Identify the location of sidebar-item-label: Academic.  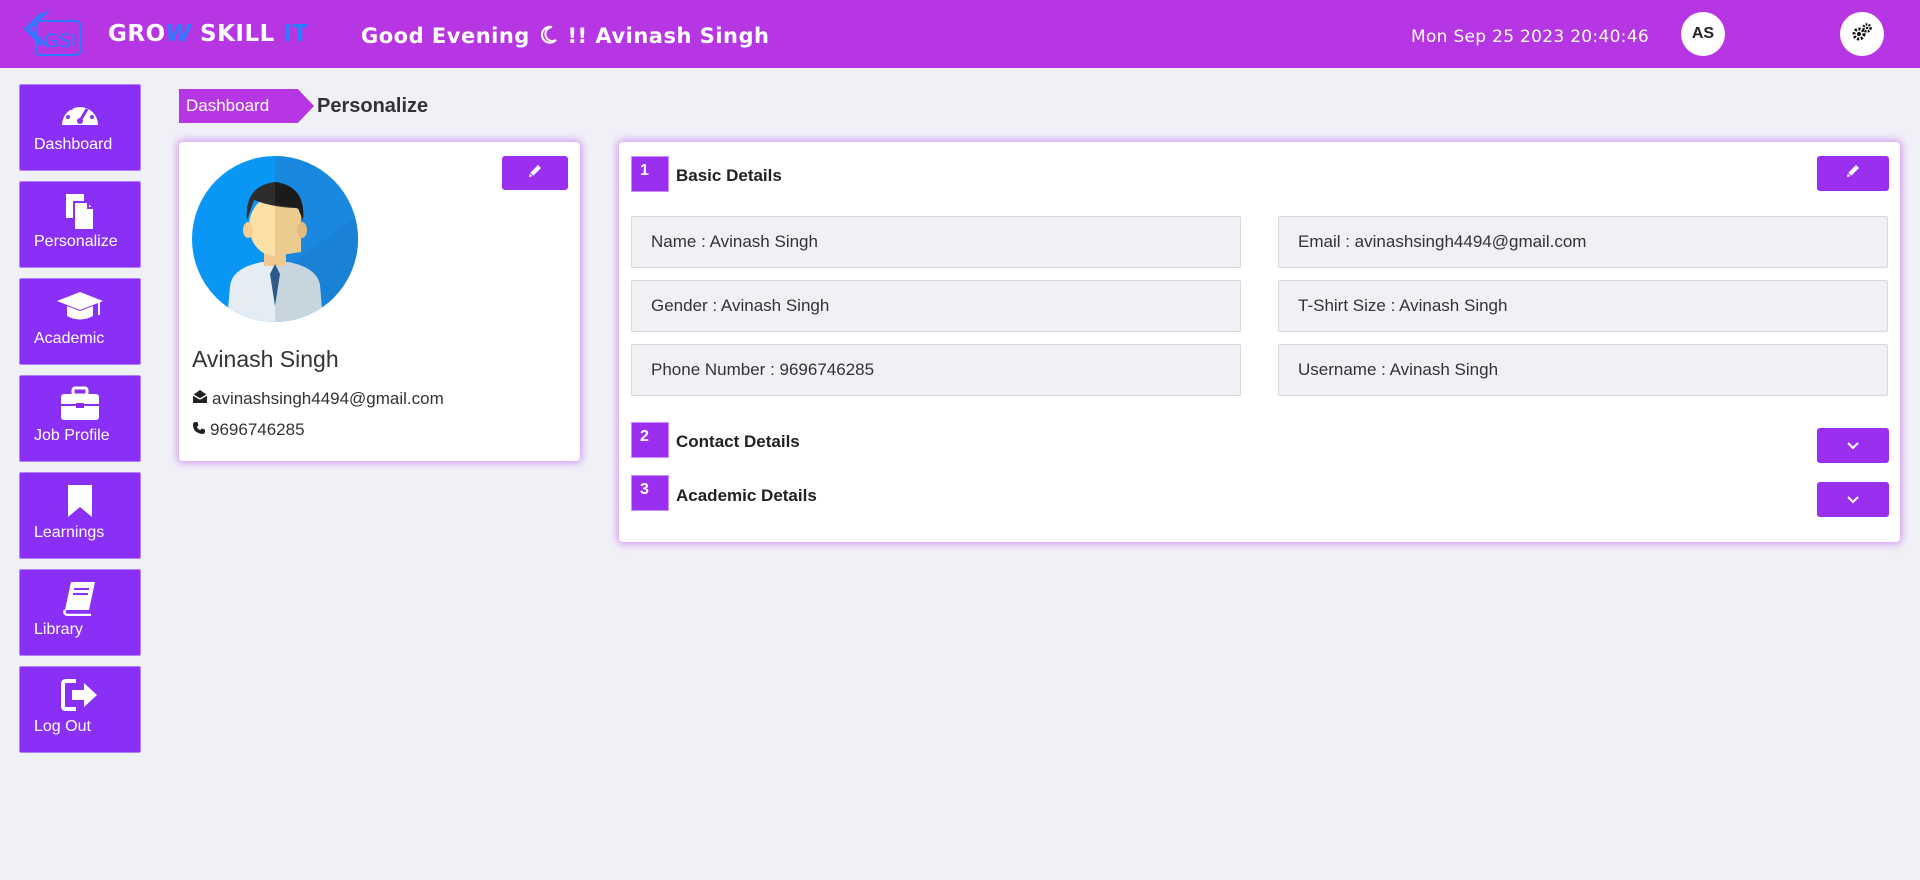
(69, 338).